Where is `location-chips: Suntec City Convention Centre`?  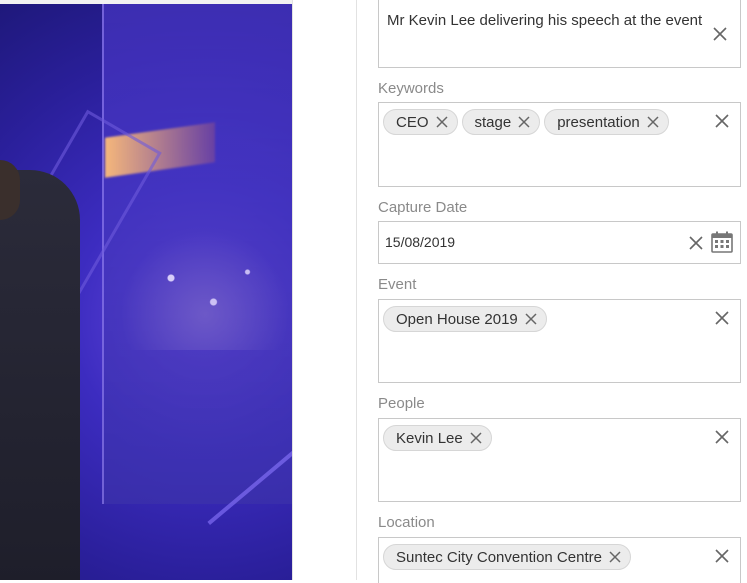
location-chips: Suntec City Convention Centre is located at coordinates (543, 557).